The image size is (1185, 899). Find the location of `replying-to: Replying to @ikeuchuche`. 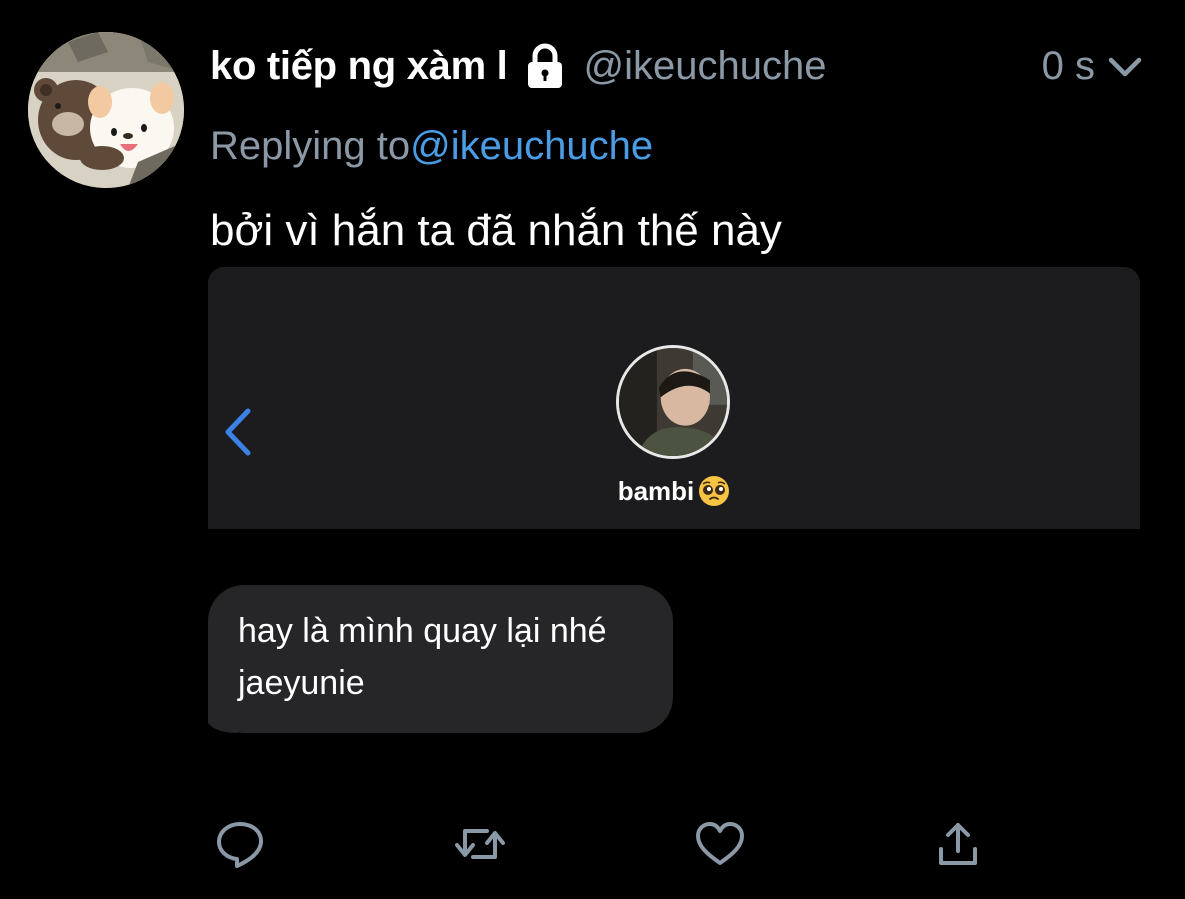

replying-to: Replying to @ikeuchuche is located at coordinates (431, 146).